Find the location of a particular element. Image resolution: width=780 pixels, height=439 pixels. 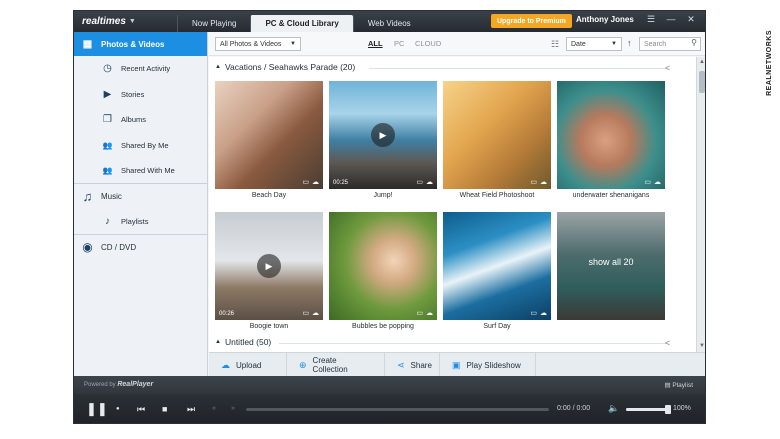

rewind-button: « is located at coordinates (214, 408).